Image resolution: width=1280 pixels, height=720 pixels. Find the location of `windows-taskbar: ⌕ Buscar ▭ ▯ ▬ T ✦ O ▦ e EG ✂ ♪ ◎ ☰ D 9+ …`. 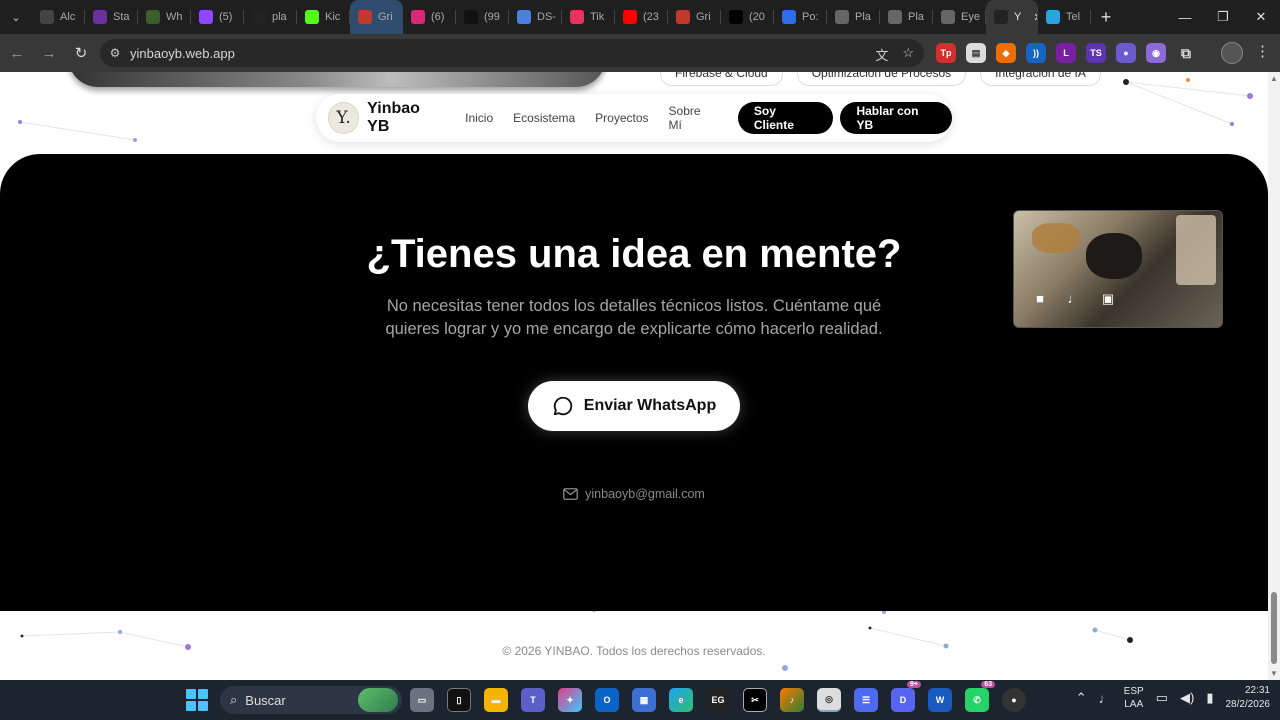

windows-taskbar: ⌕ Buscar ▭ ▯ ▬ T ✦ O ▦ e EG ✂ ♪ ◎ ☰ D 9+ … is located at coordinates (640, 700).